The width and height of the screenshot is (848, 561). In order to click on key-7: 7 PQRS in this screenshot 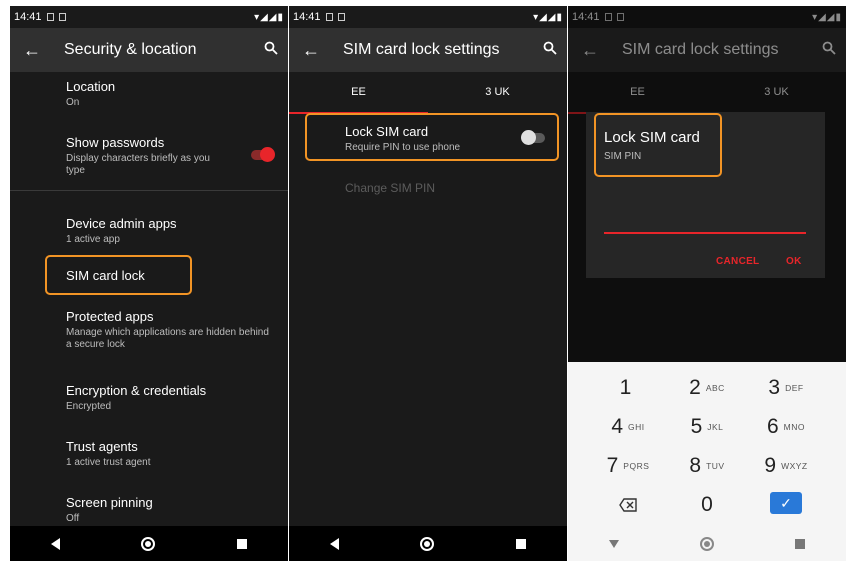, I will do `click(628, 466)`.